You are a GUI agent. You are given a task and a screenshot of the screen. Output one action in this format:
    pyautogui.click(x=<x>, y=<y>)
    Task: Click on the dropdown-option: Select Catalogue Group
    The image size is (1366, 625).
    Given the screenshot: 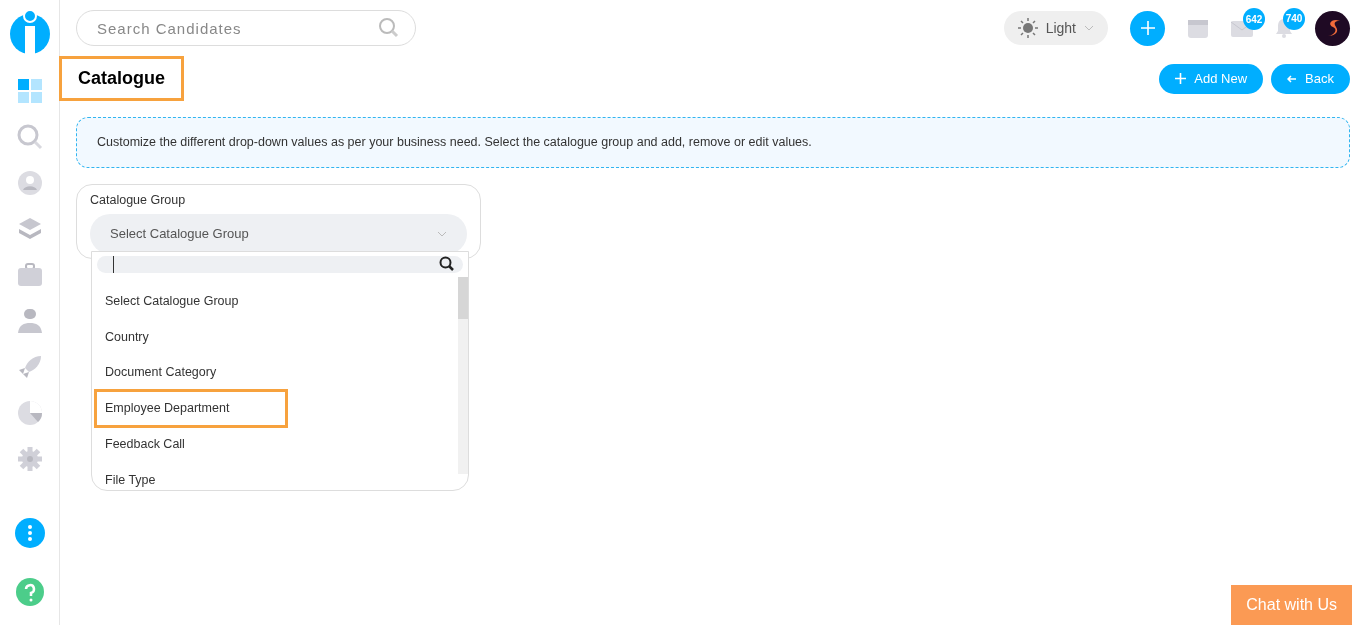 What is the action you would take?
    pyautogui.click(x=172, y=301)
    